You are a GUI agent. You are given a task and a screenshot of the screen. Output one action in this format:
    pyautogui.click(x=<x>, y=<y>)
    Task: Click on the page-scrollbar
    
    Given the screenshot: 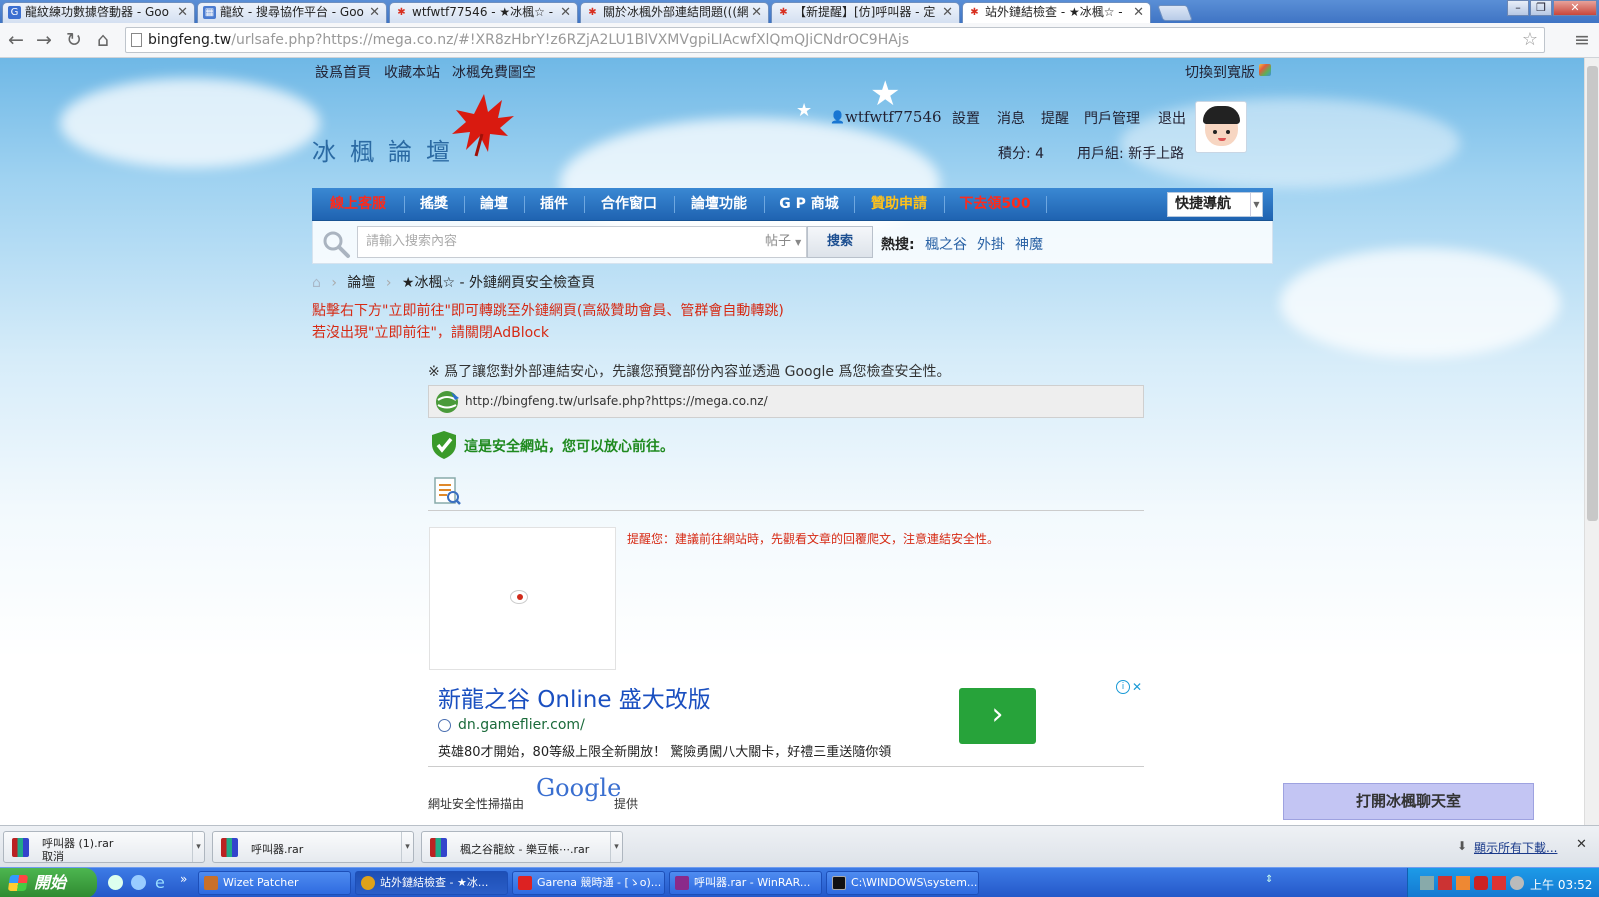 What is the action you would take?
    pyautogui.click(x=1591, y=441)
    